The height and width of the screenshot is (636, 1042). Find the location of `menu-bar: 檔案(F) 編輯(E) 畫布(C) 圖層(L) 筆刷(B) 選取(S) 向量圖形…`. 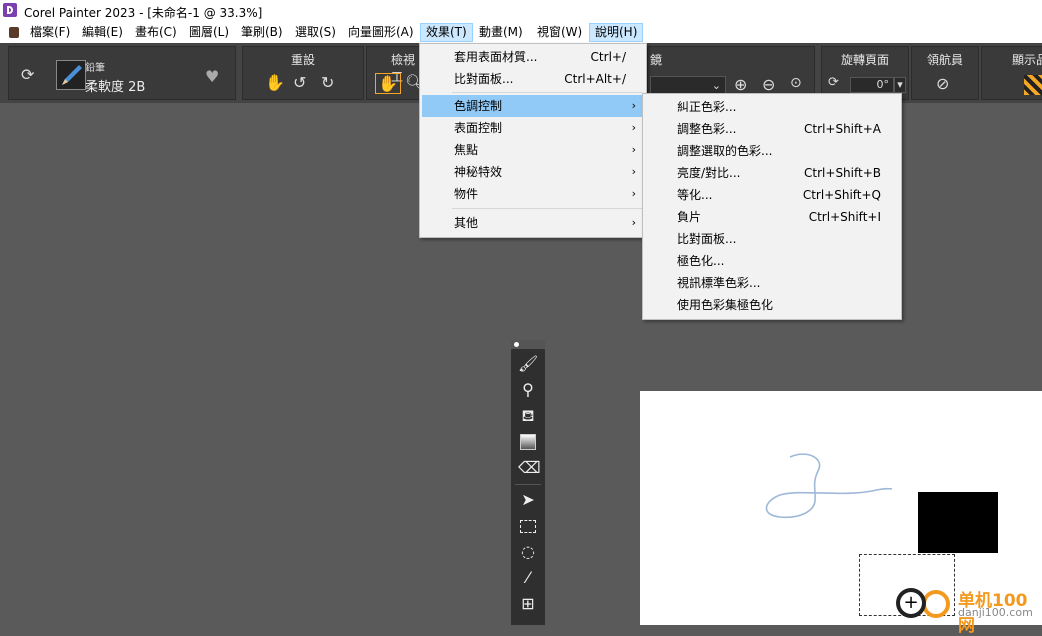

menu-bar: 檔案(F) 編輯(E) 畫布(C) 圖層(L) 筆刷(B) 選取(S) 向量圖形… is located at coordinates (521, 32).